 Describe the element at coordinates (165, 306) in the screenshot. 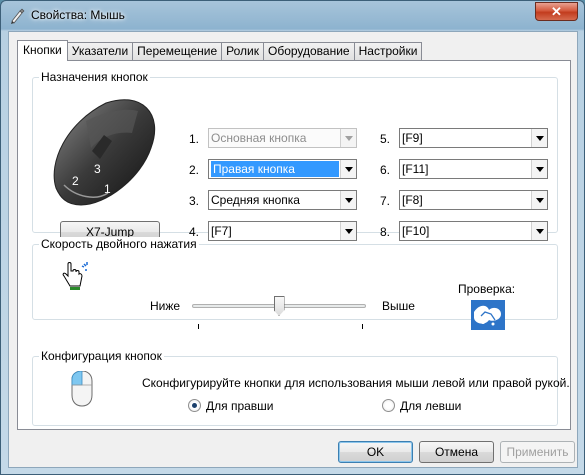

I see `speed-slow-label: Ниже` at that location.